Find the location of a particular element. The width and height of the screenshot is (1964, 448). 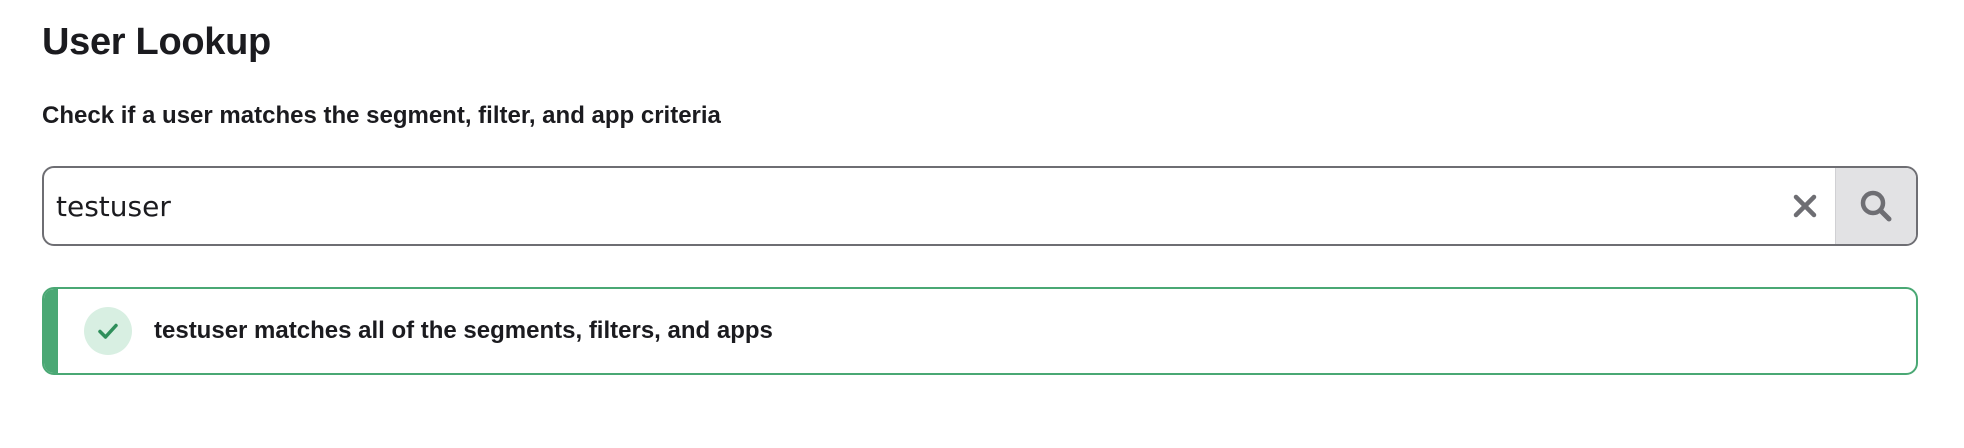

page-title: User Lookup is located at coordinates (156, 42).